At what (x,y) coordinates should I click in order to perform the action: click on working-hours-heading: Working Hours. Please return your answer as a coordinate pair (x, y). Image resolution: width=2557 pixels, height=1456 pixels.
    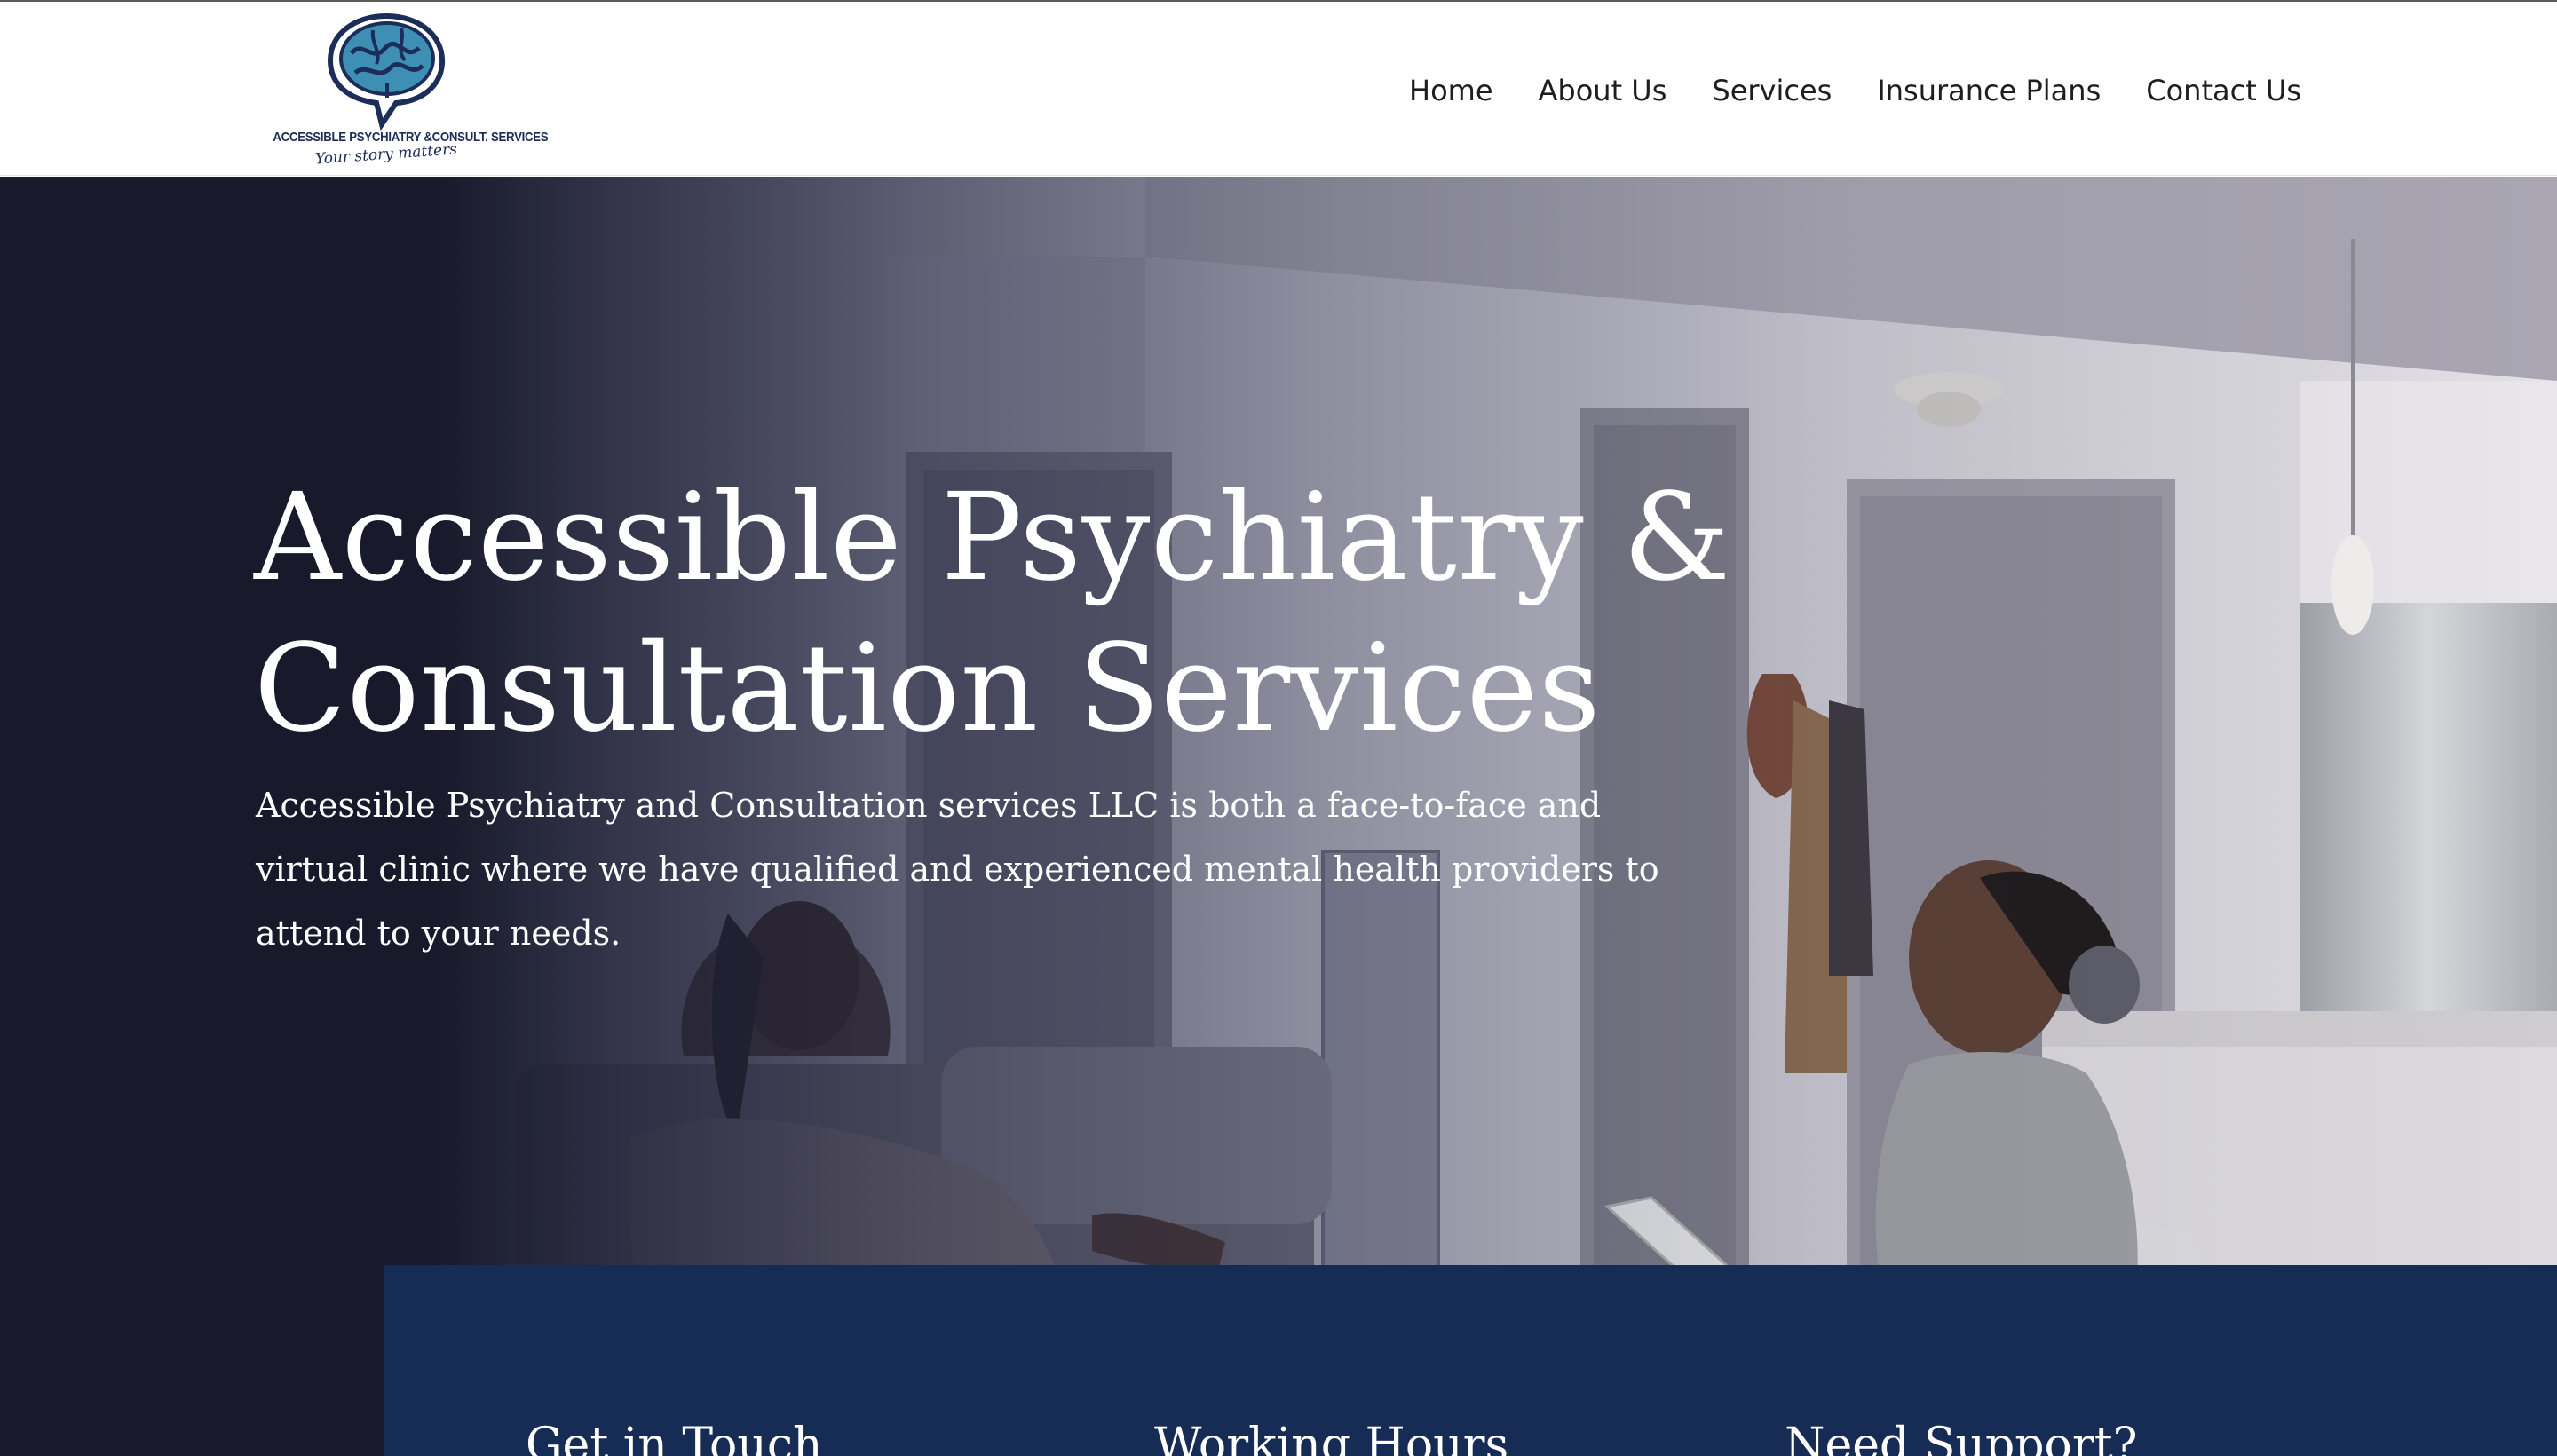
    Looking at the image, I should click on (1331, 1437).